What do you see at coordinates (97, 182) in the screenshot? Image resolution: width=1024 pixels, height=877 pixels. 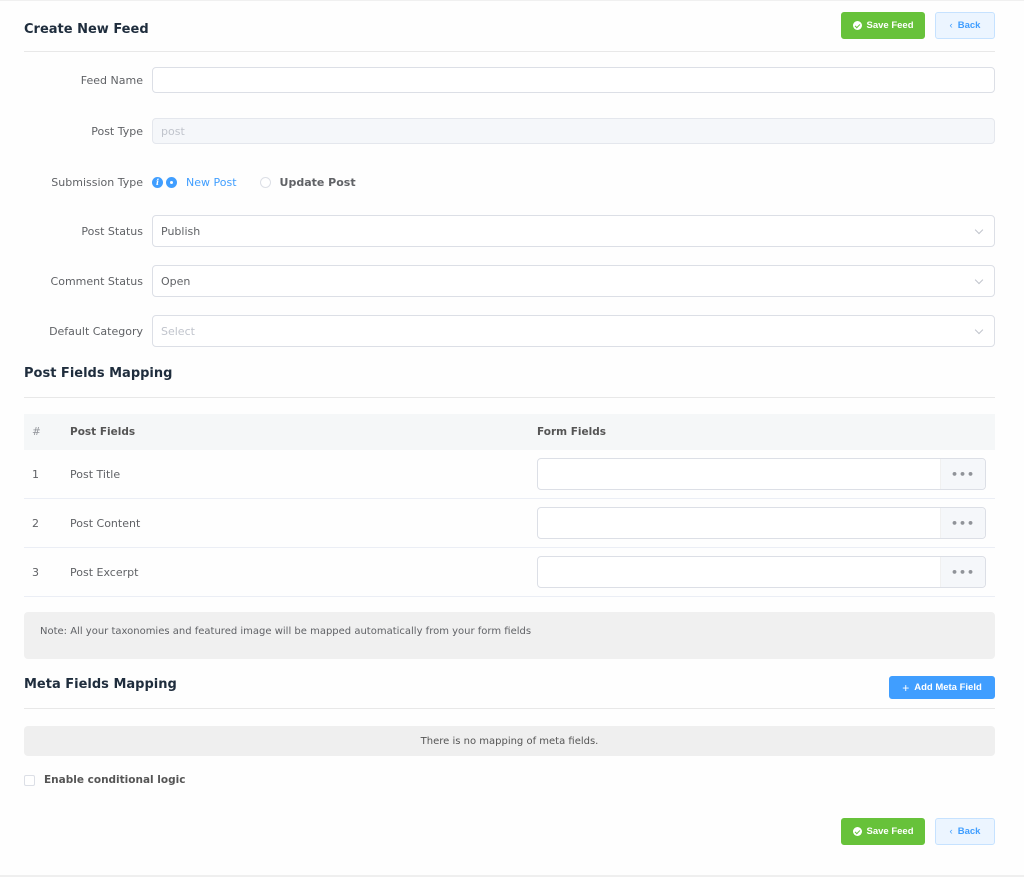 I see `submission-type-label: Submission Type` at bounding box center [97, 182].